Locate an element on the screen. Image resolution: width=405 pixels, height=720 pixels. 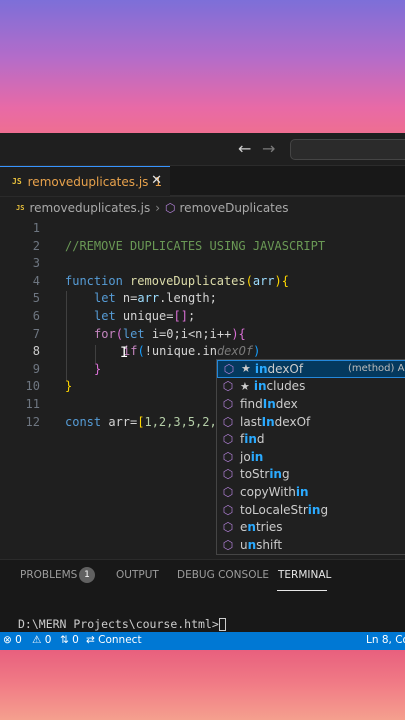
line-number: 9 is located at coordinates (36, 368).